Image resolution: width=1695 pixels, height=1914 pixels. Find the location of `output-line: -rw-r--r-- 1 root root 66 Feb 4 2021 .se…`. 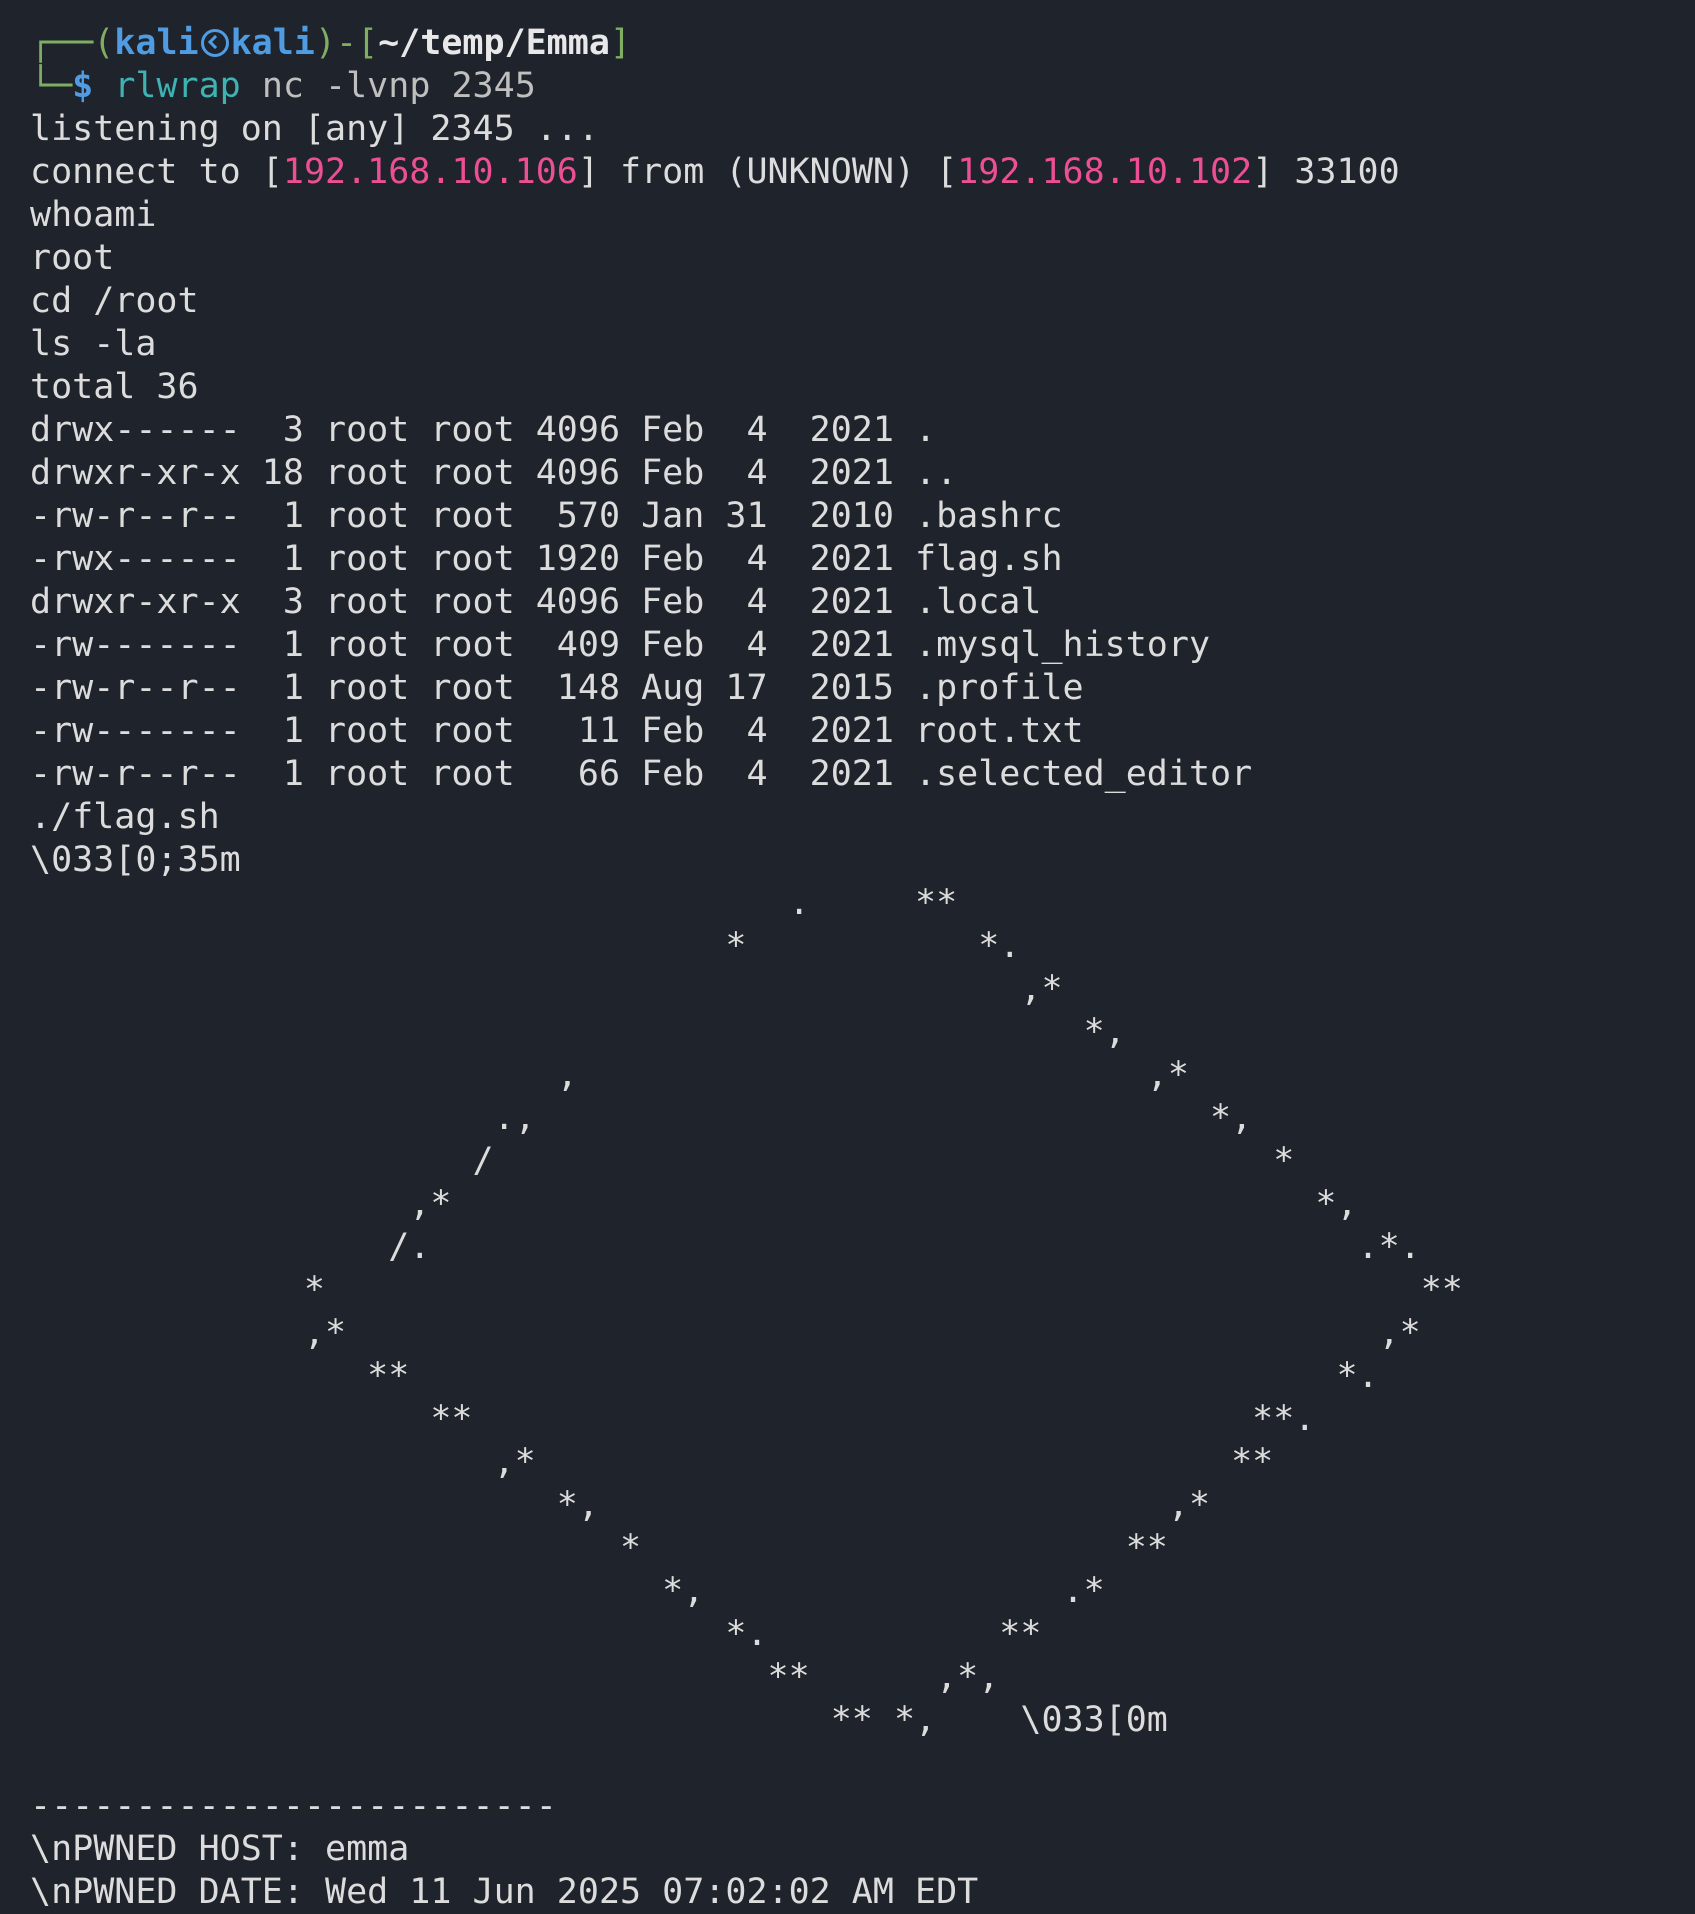

output-line: -rw-r--r-- 1 root root 66 Feb 4 2021 .se… is located at coordinates (641, 774).